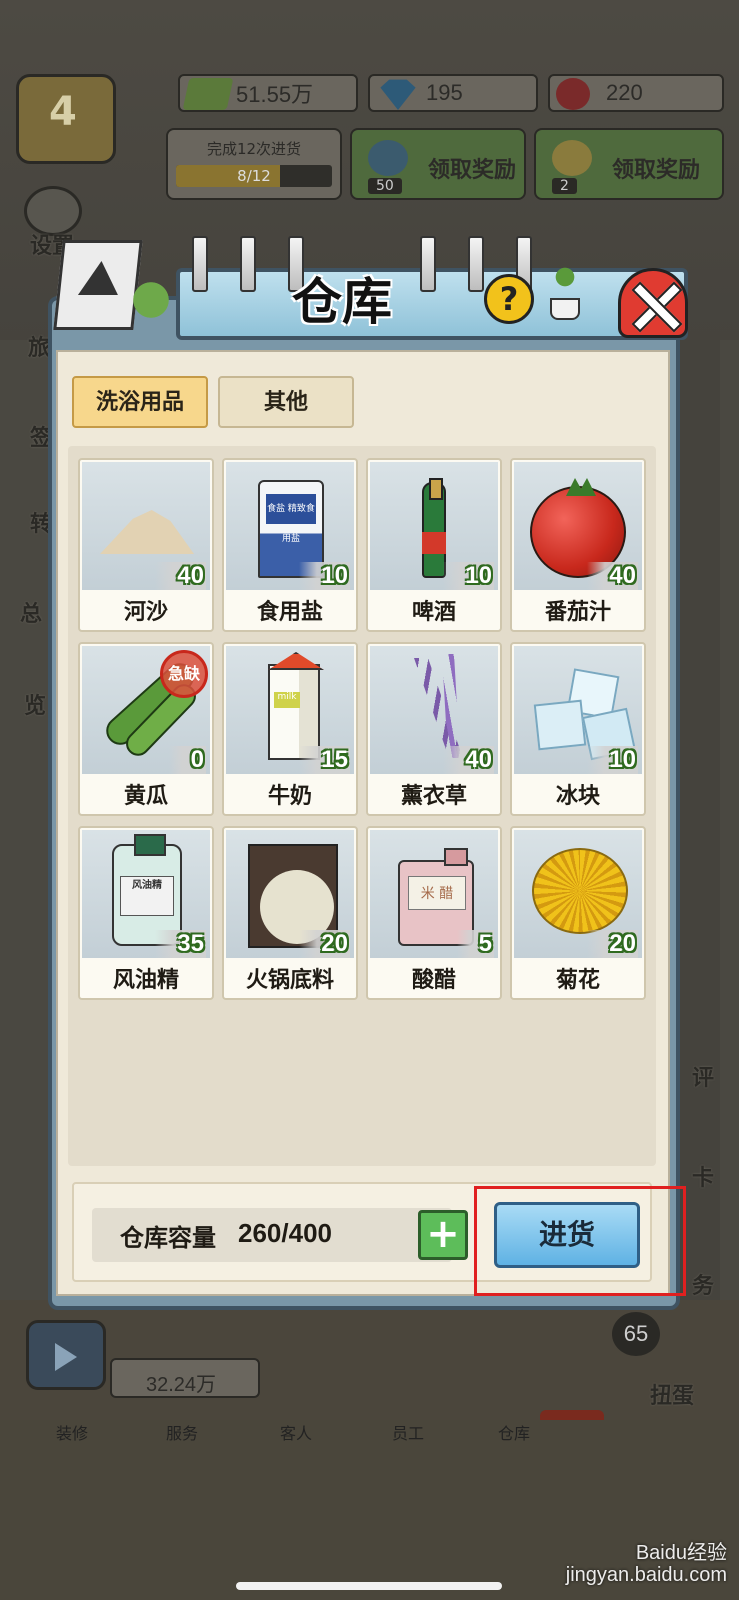 This screenshot has height=1600, width=739. I want to click on side-label-8: 务, so click(703, 1284).